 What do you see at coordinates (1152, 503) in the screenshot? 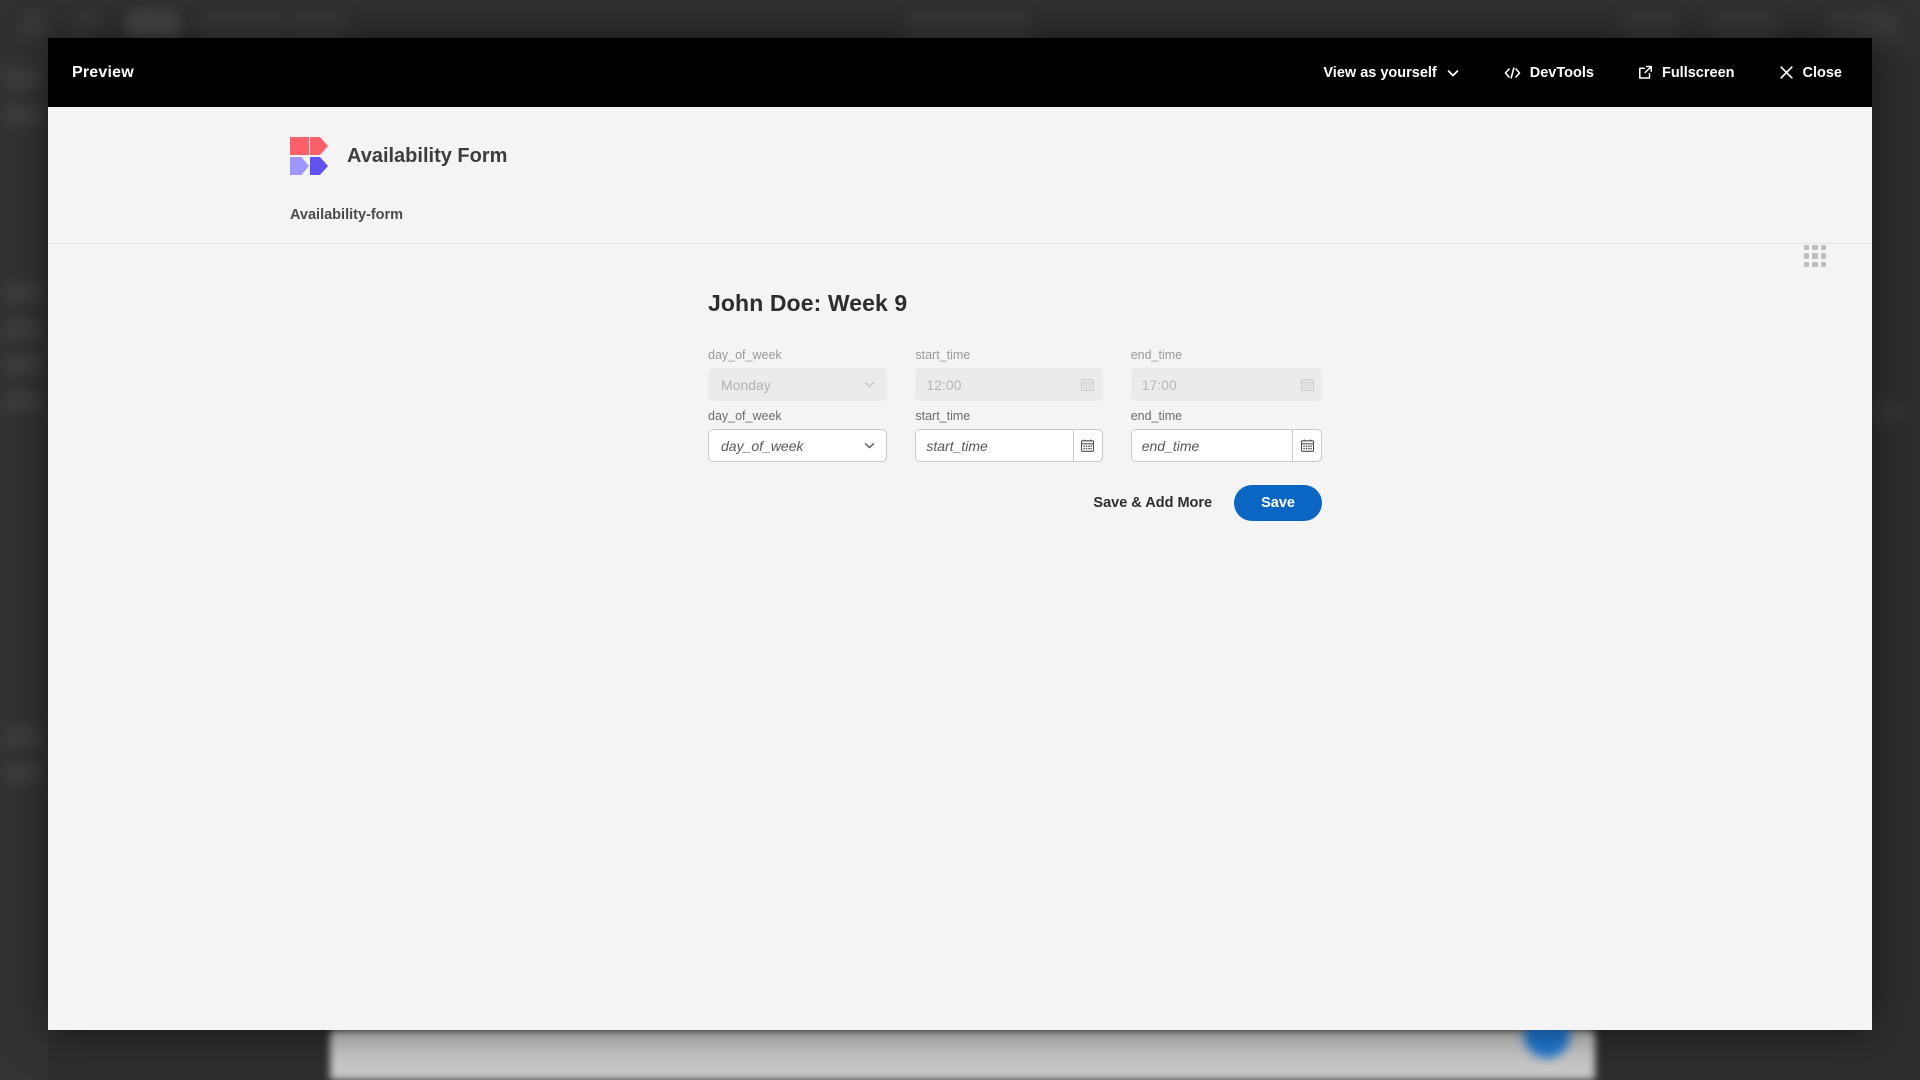
I see `save-and-add-more-button: Save & Add More` at bounding box center [1152, 503].